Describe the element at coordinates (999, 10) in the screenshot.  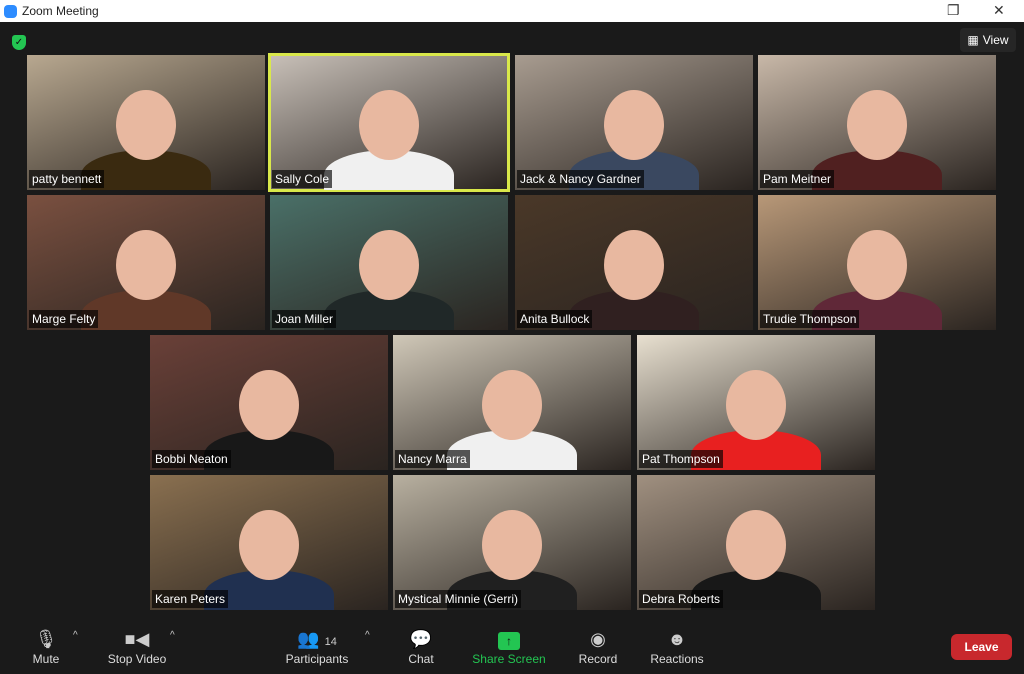
I see `close-icon: ✕` at that location.